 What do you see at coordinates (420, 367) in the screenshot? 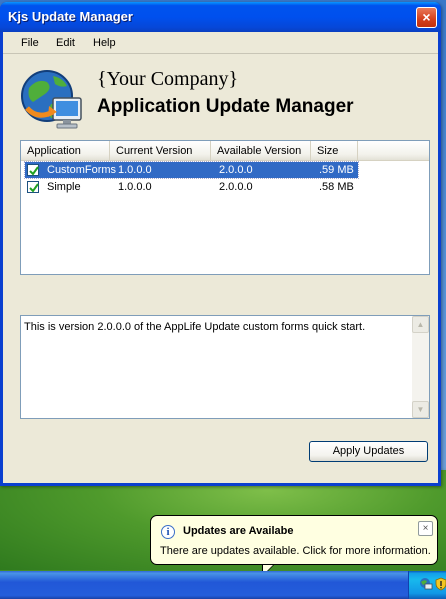
I see `description-scrollbar: ▲ ▼` at bounding box center [420, 367].